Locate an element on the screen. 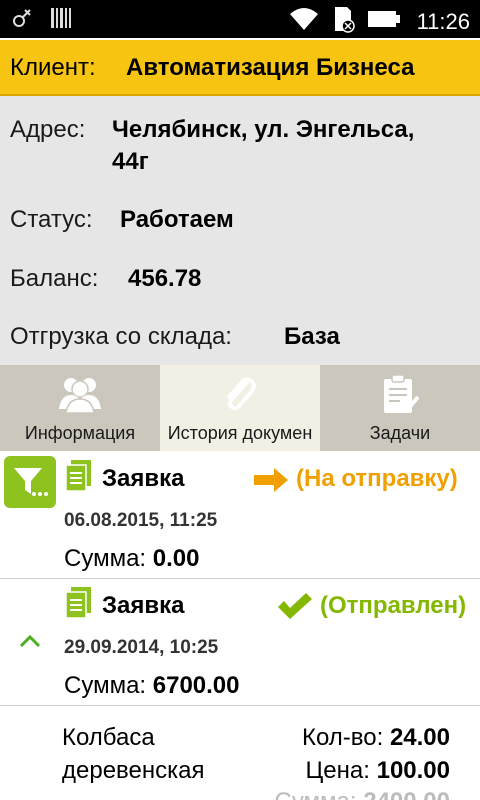 Image resolution: width=480 pixels, height=800 pixels. chevron-up-icon is located at coordinates (30, 643).